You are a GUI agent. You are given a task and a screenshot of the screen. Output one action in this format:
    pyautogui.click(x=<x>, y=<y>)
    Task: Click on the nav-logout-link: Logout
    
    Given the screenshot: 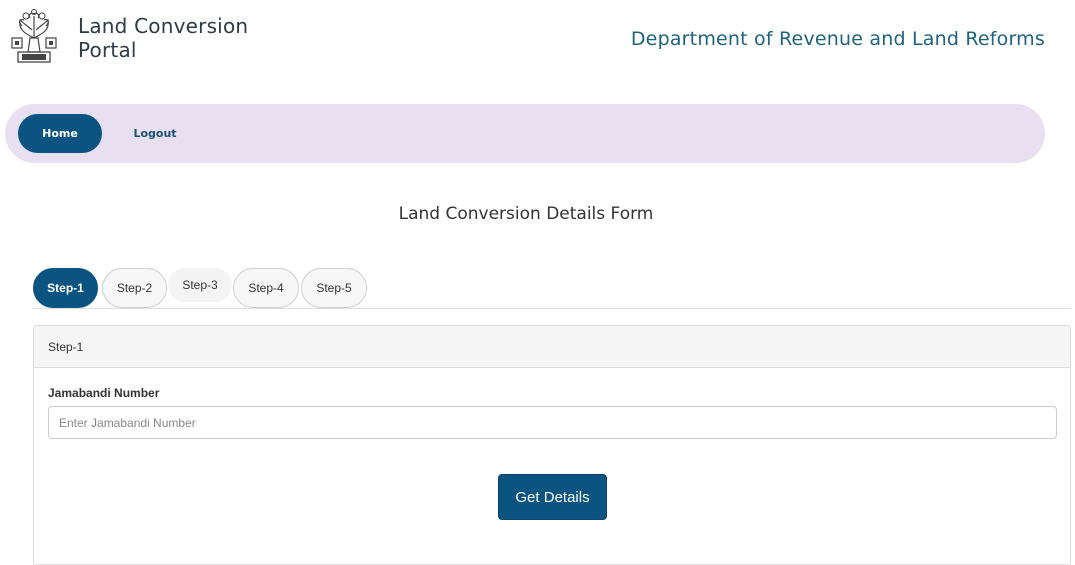 What is the action you would take?
    pyautogui.click(x=155, y=133)
    